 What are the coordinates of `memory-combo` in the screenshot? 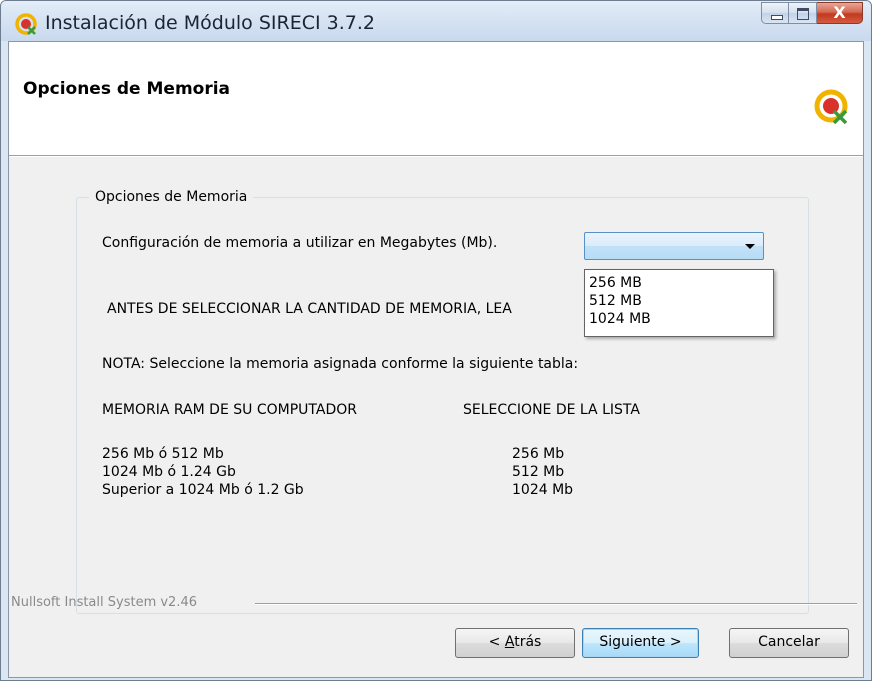 It's located at (674, 246).